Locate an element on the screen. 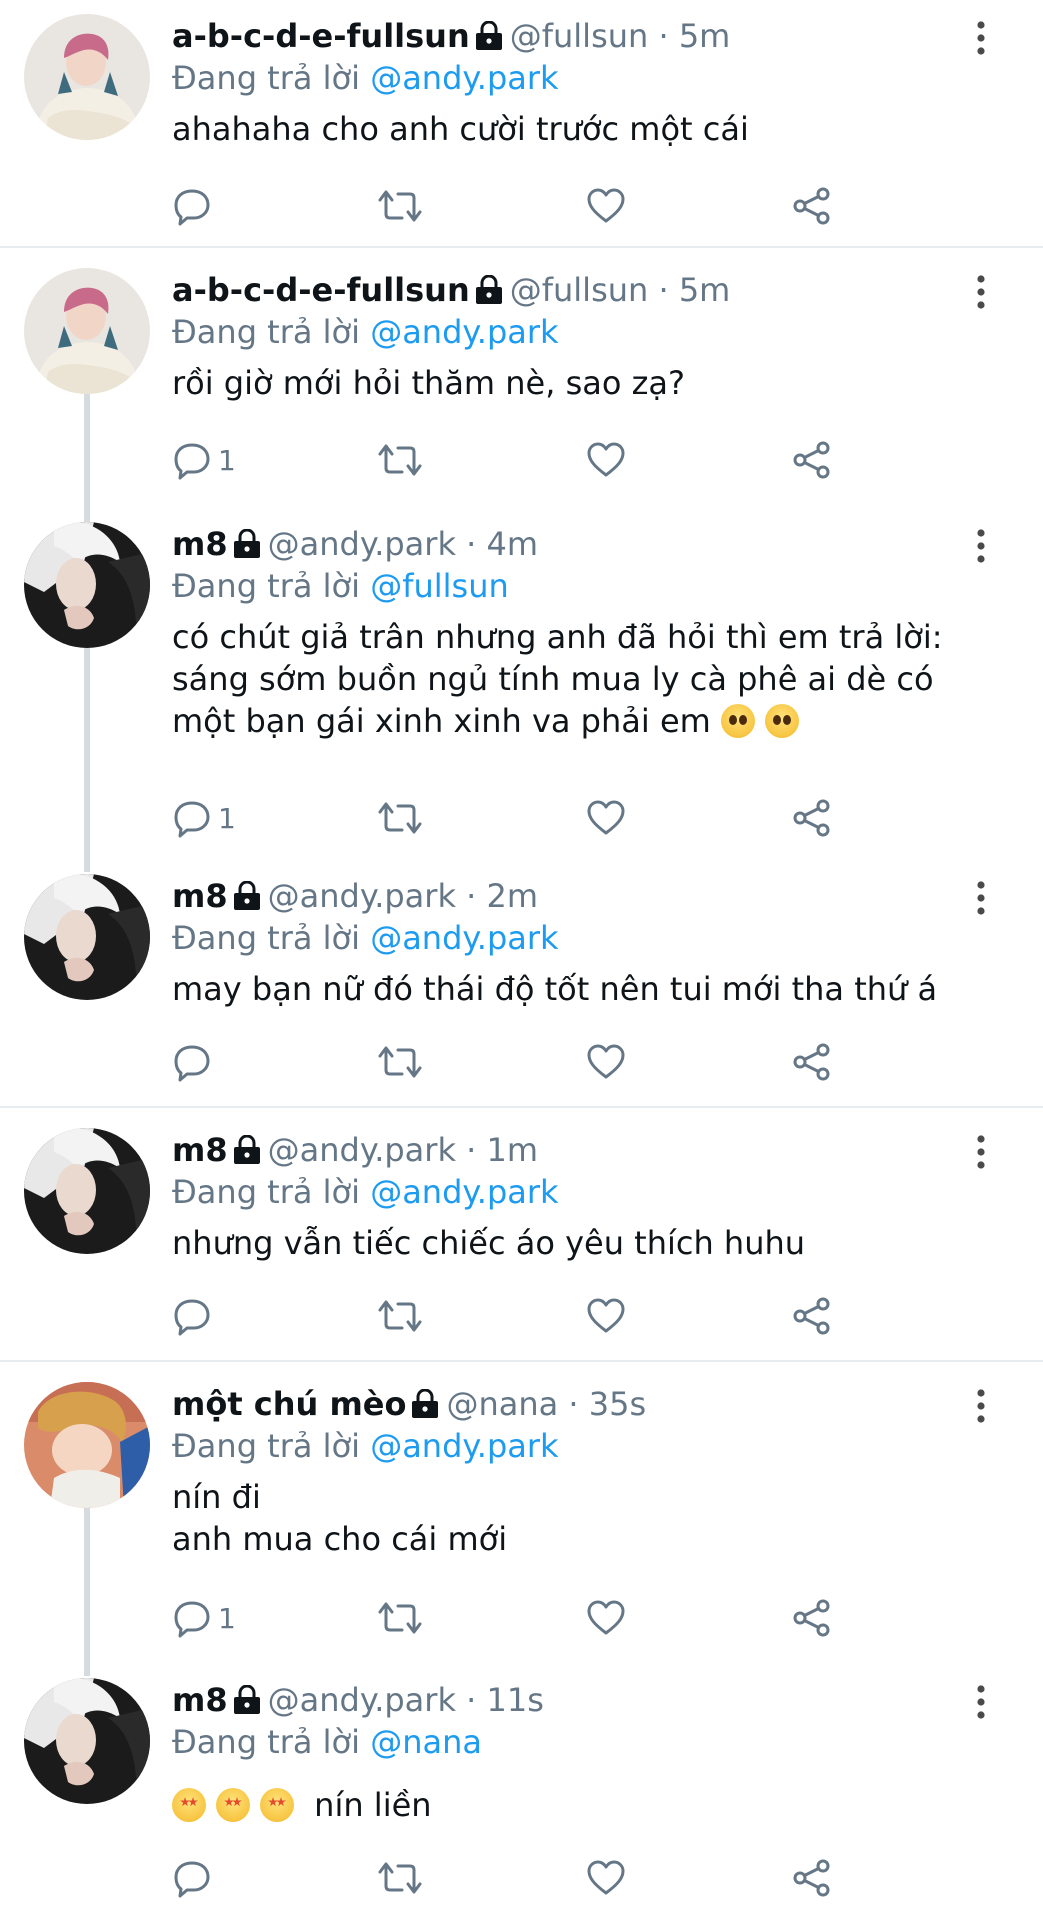 The image size is (1043, 1920). divider is located at coordinates (521, 247).